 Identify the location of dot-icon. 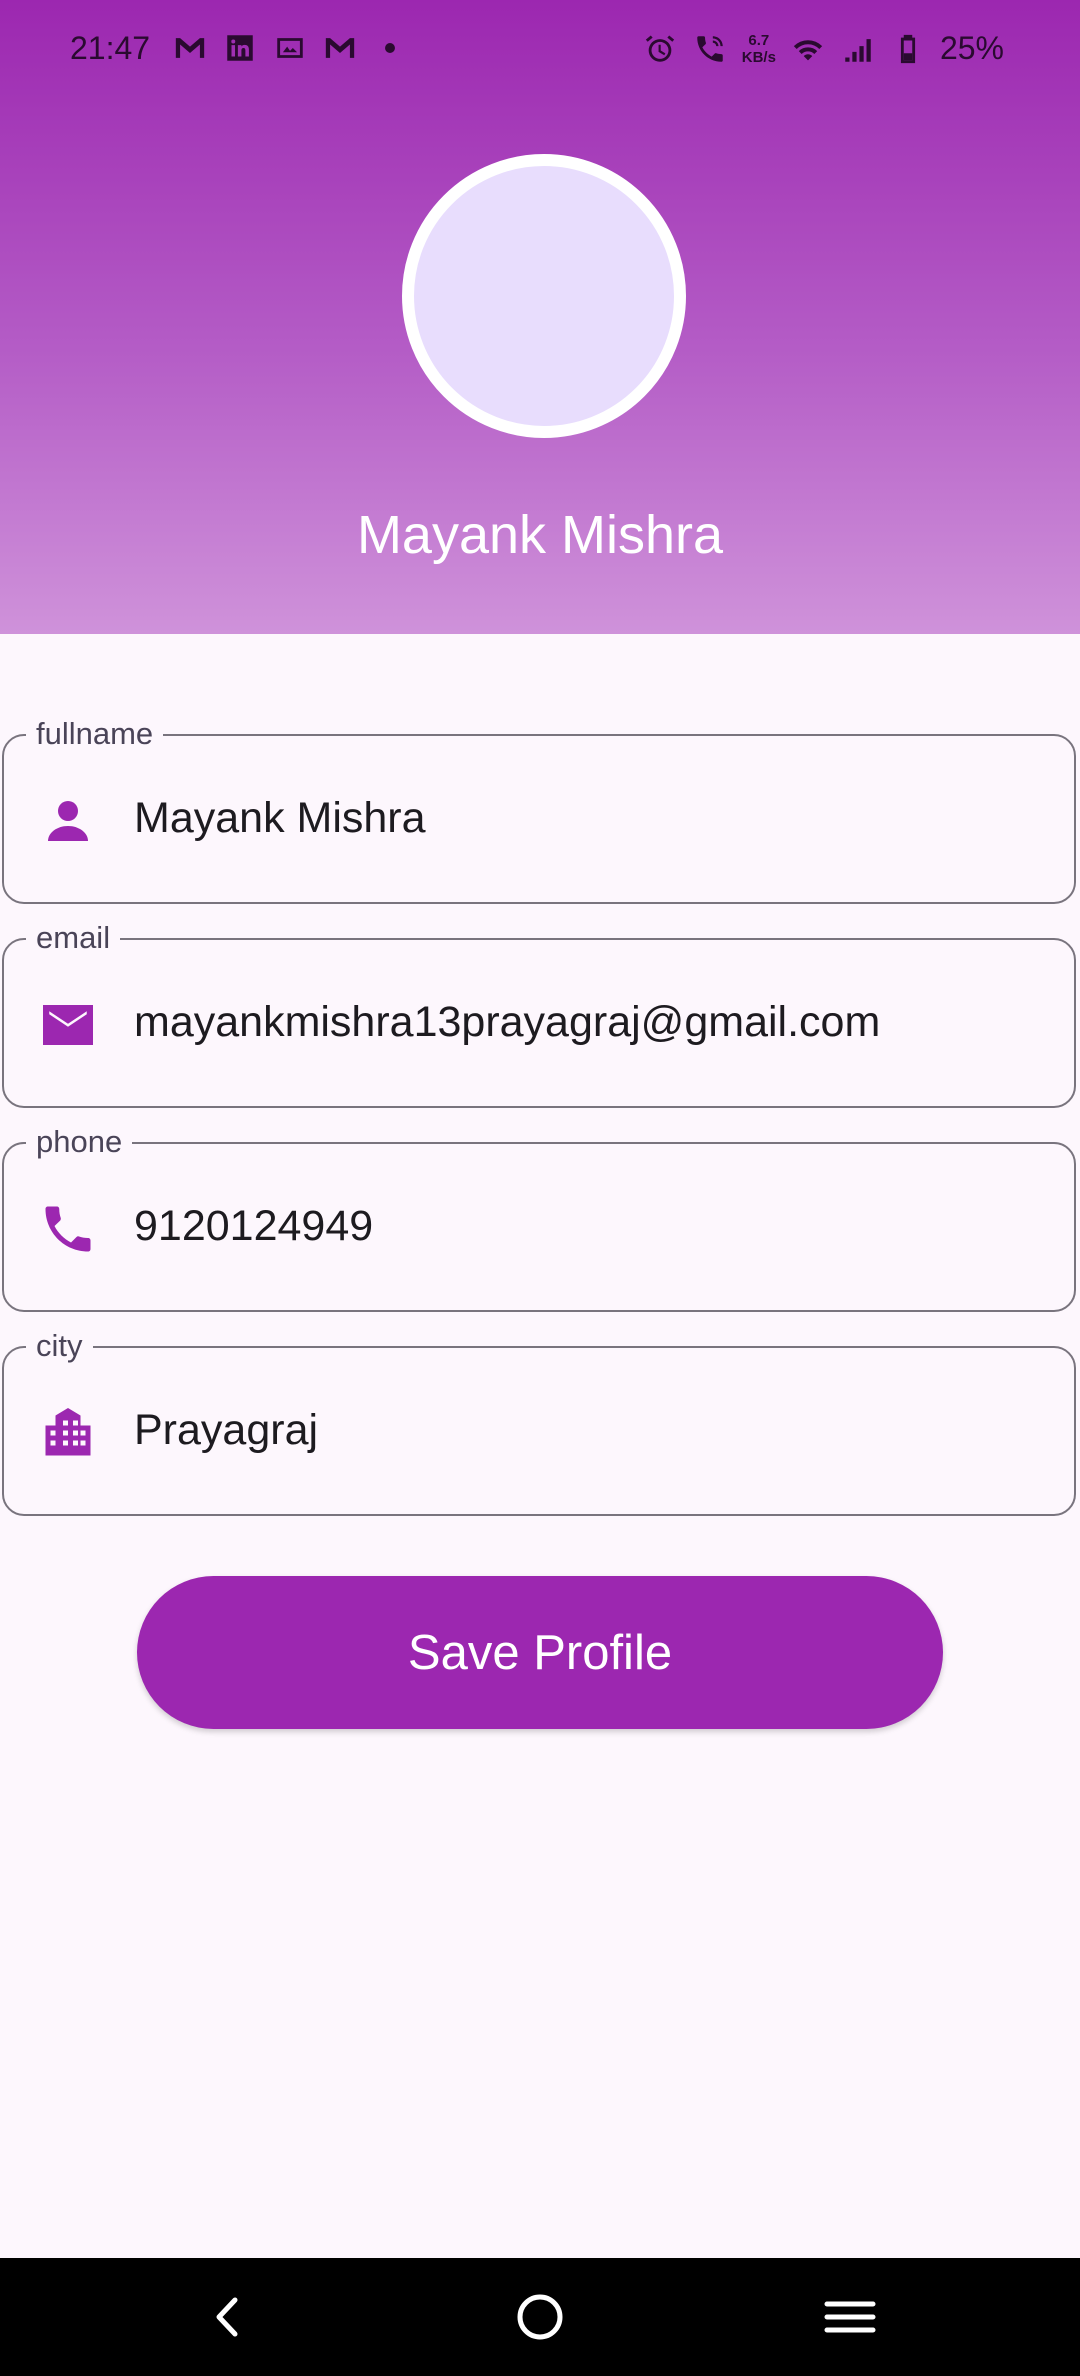
(390, 48).